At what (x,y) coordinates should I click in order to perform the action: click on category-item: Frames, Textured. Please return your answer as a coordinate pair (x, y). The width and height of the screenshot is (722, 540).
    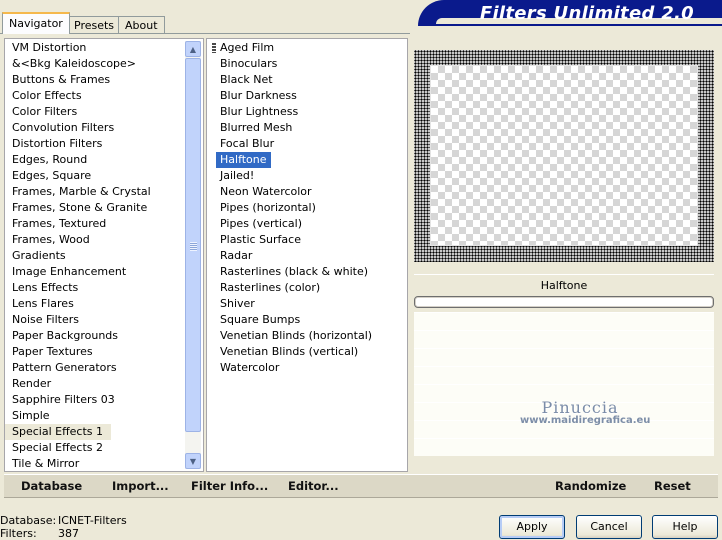
    Looking at the image, I should click on (95, 224).